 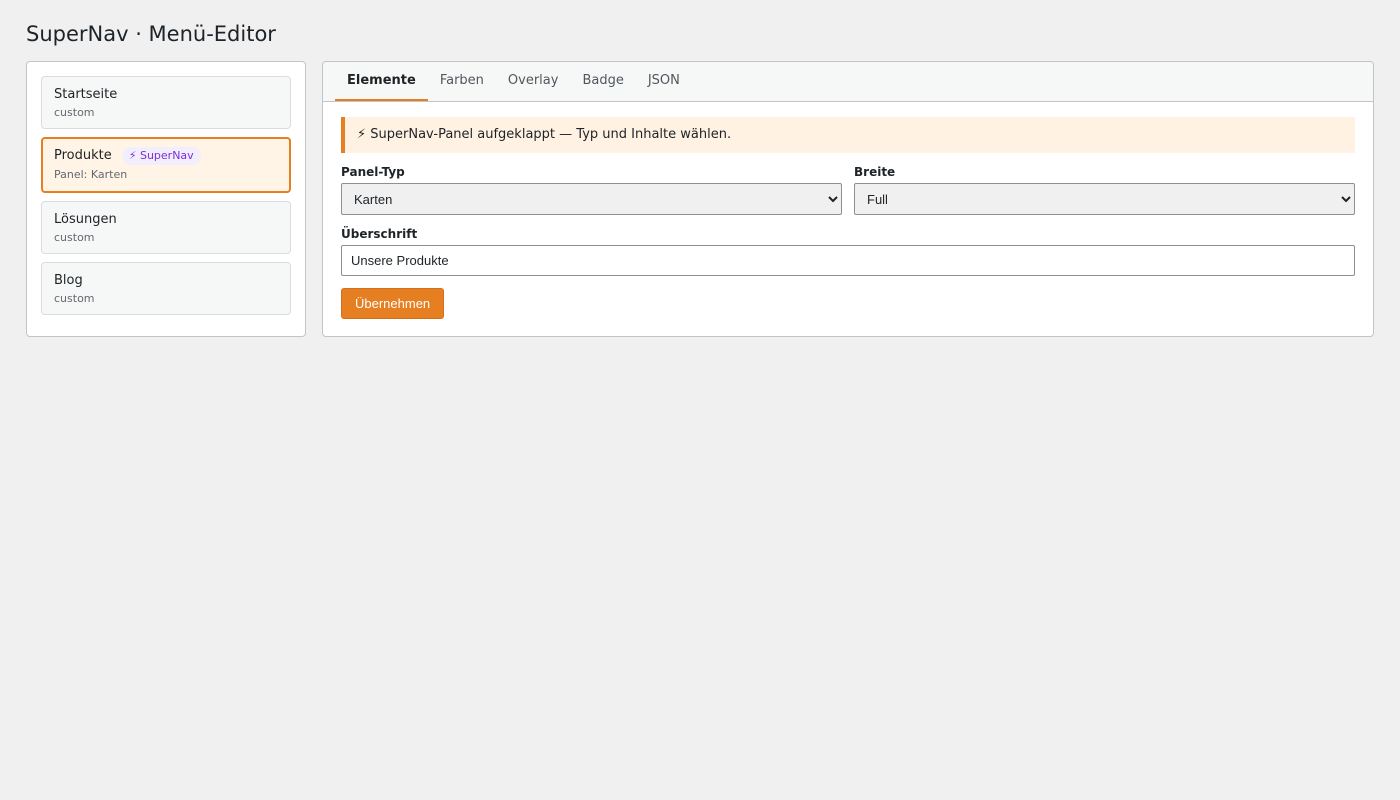 What do you see at coordinates (379, 234) in the screenshot?
I see `heading-label: Überschrift` at bounding box center [379, 234].